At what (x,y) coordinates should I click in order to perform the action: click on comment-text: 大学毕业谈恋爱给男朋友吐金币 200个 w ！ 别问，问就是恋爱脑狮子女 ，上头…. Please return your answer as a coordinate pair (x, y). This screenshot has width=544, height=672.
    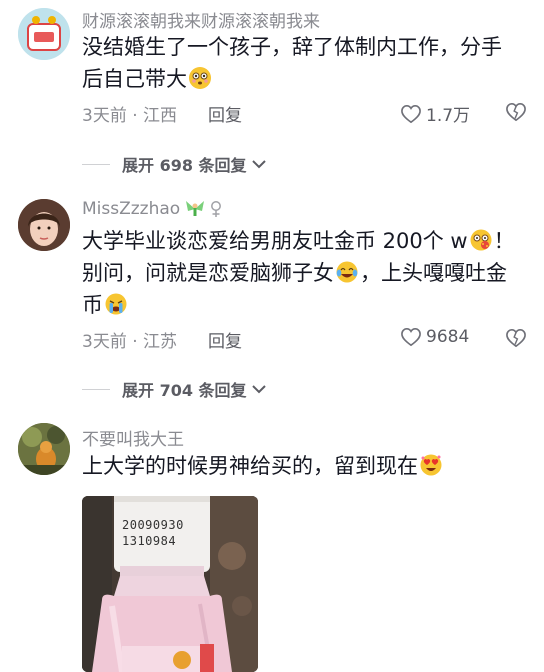
    Looking at the image, I should click on (302, 273).